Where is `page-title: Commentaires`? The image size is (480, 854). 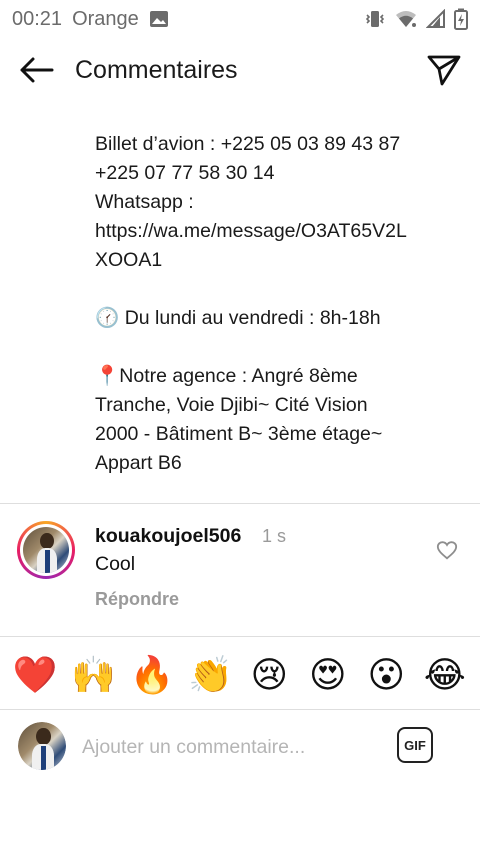
page-title: Commentaires is located at coordinates (156, 70).